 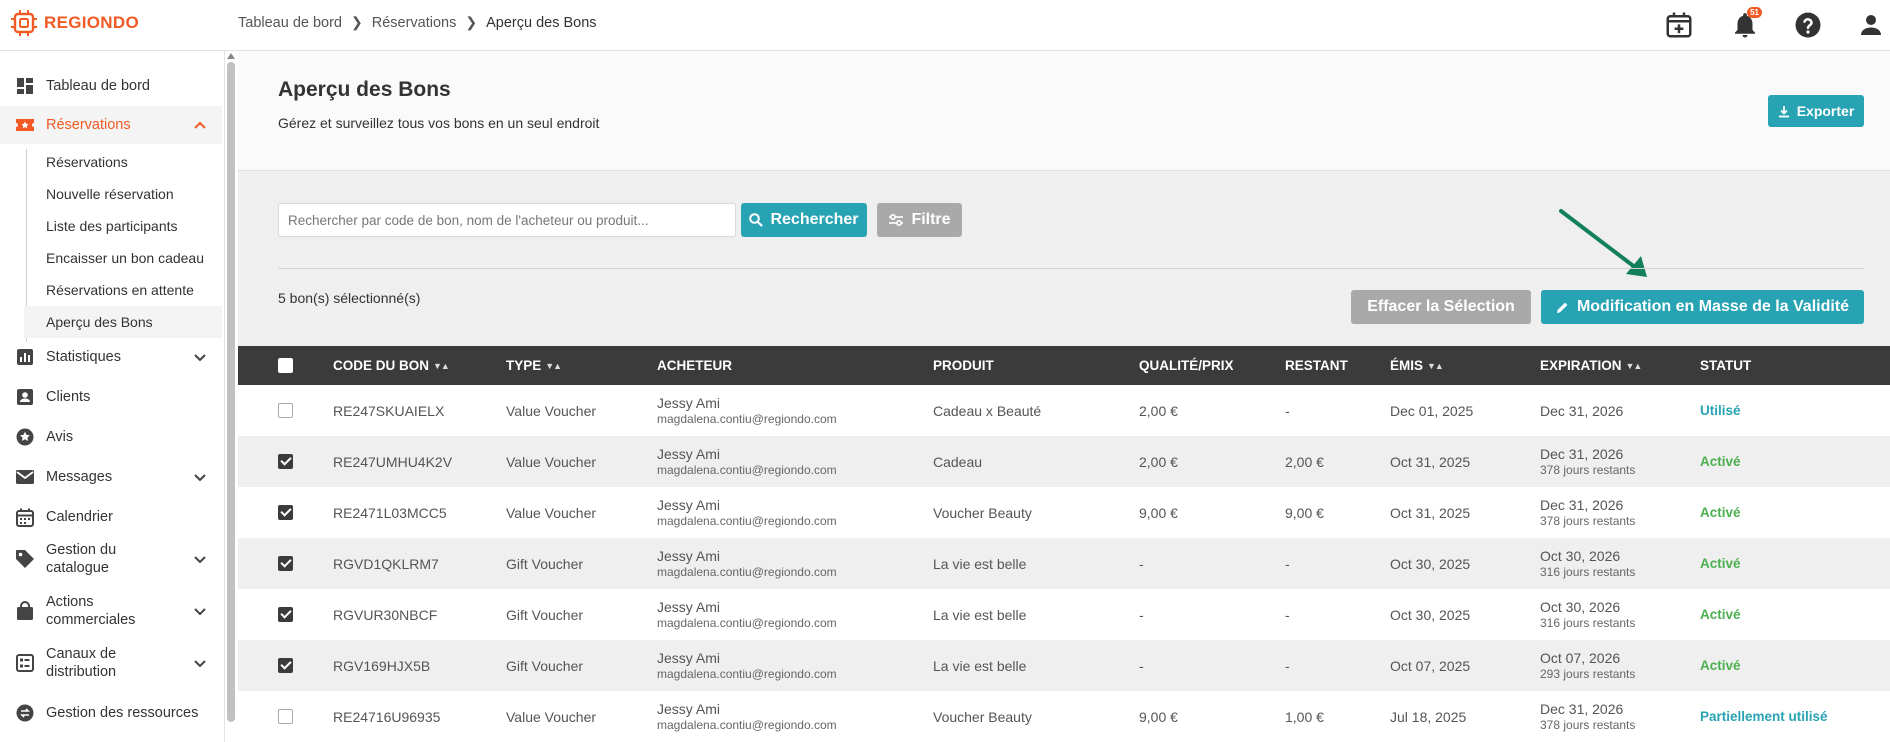 What do you see at coordinates (123, 290) in the screenshot?
I see `sidebar-sub-pending-reservations: Réservations en attente` at bounding box center [123, 290].